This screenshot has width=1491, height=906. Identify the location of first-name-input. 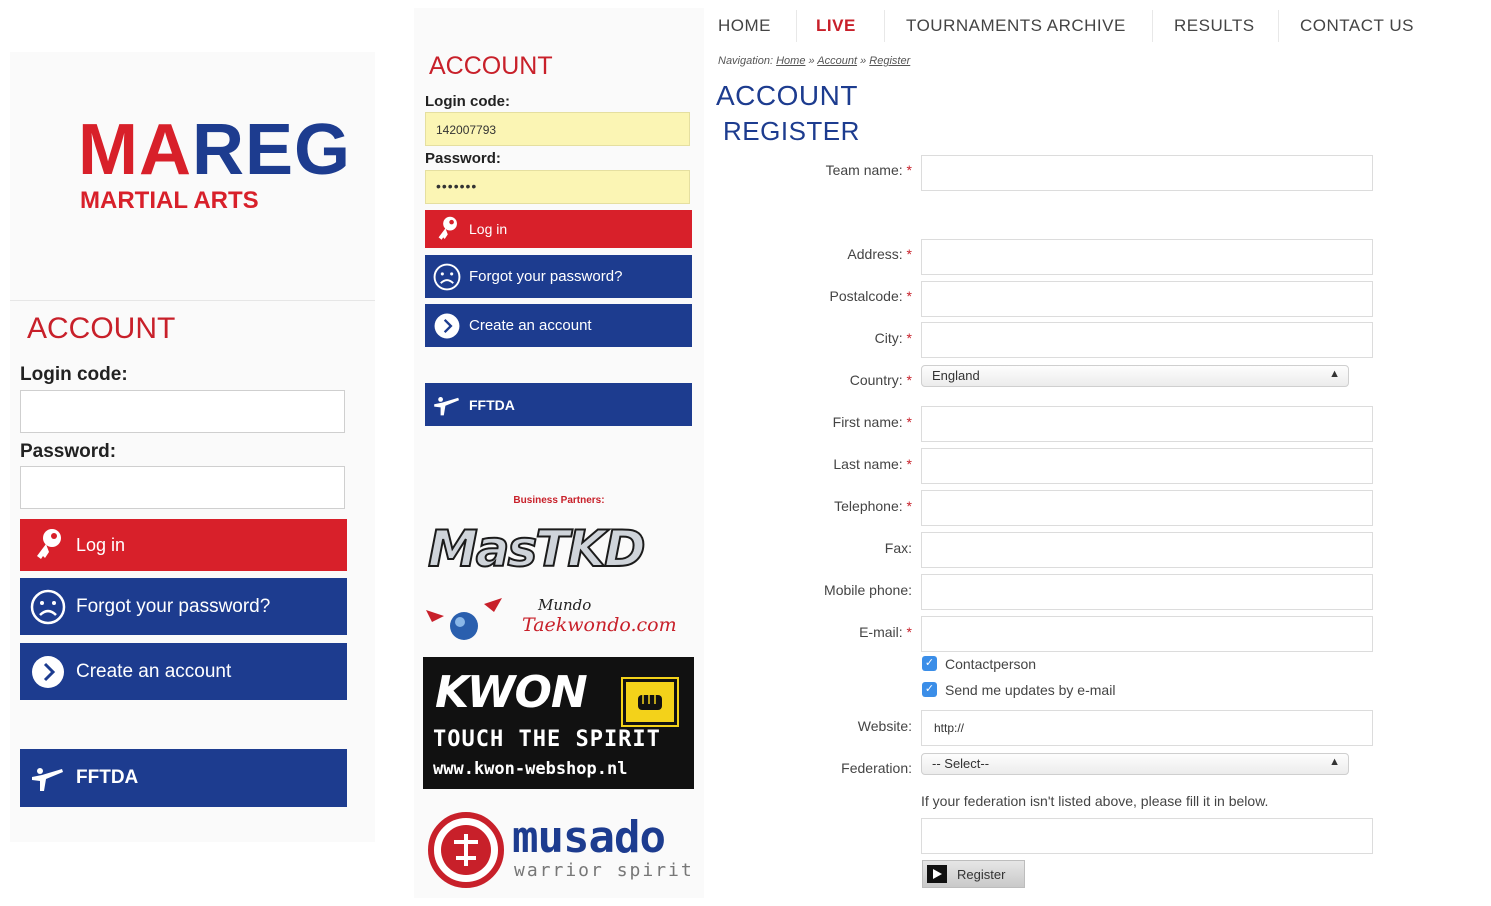
(1147, 424).